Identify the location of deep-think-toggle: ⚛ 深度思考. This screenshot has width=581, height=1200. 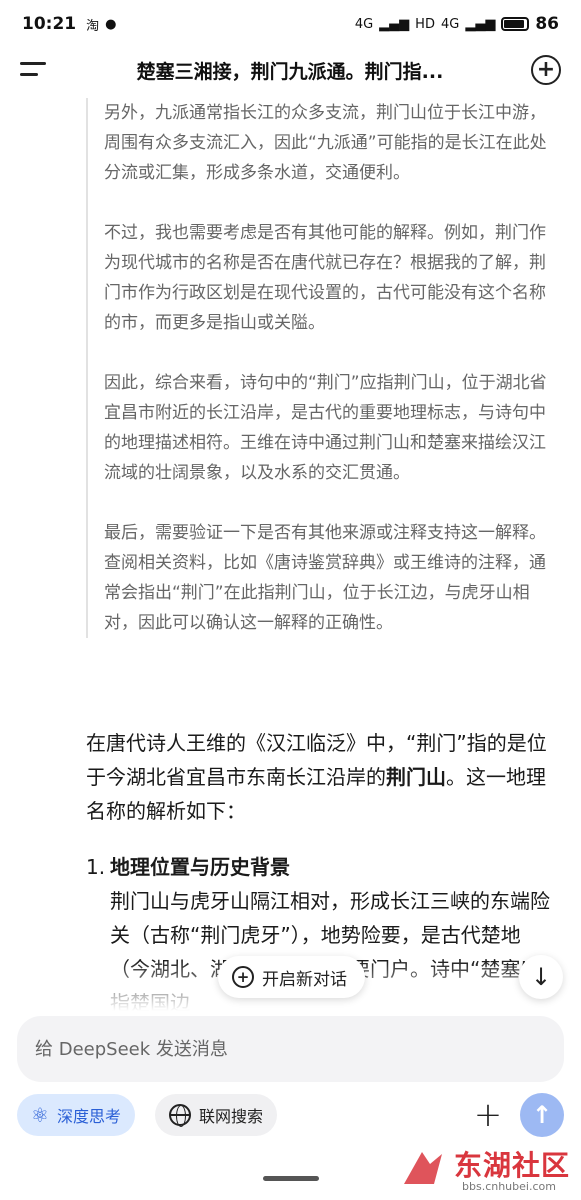
(76, 1115).